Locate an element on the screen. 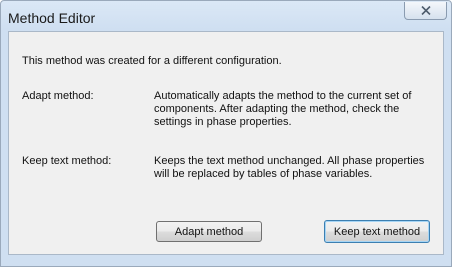 The height and width of the screenshot is (267, 452). close-icon is located at coordinates (425, 10).